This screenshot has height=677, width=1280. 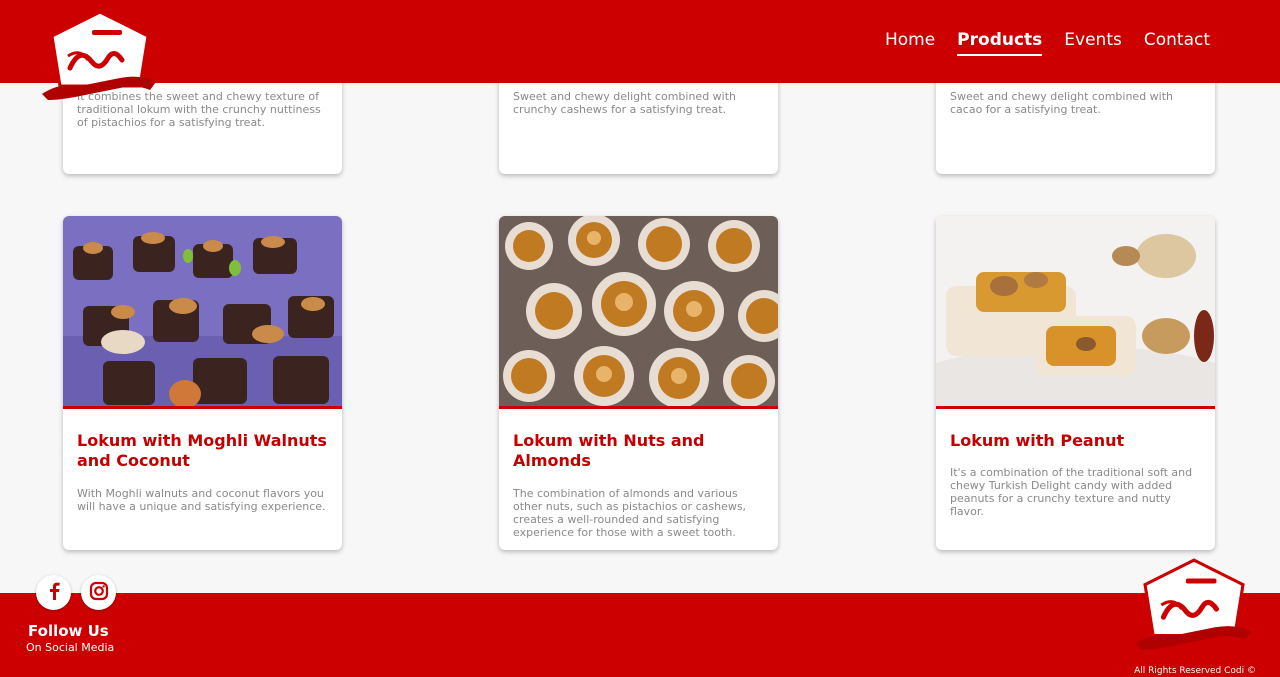 What do you see at coordinates (910, 43) in the screenshot?
I see `nav-home: Home` at bounding box center [910, 43].